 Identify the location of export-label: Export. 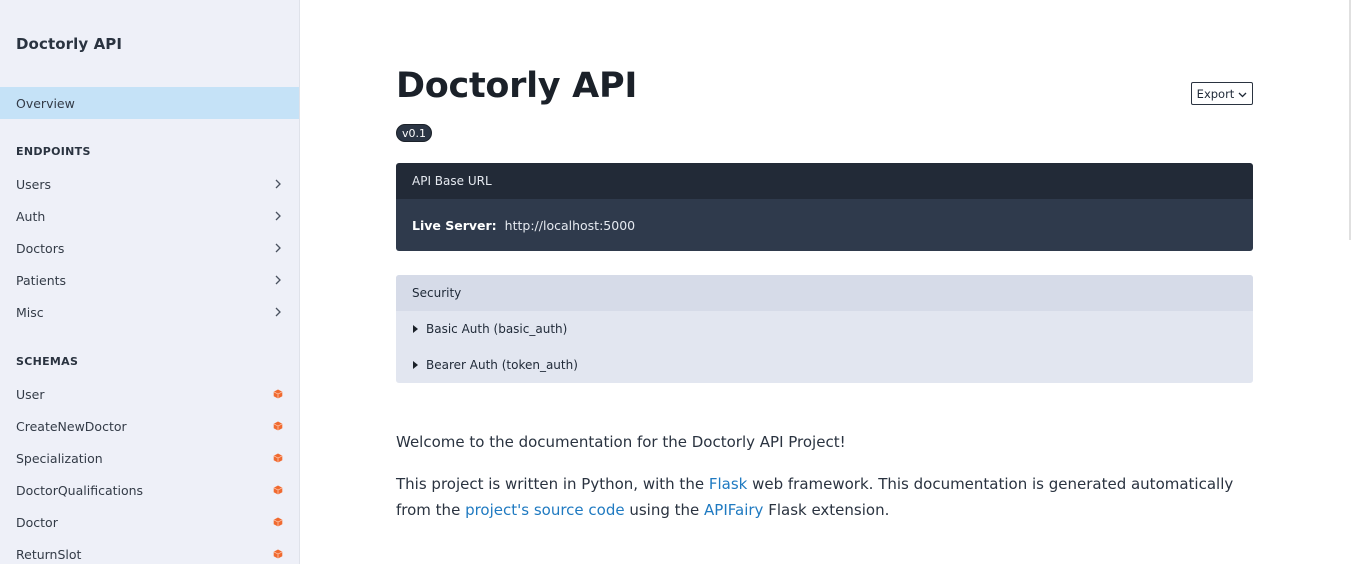
(1215, 93).